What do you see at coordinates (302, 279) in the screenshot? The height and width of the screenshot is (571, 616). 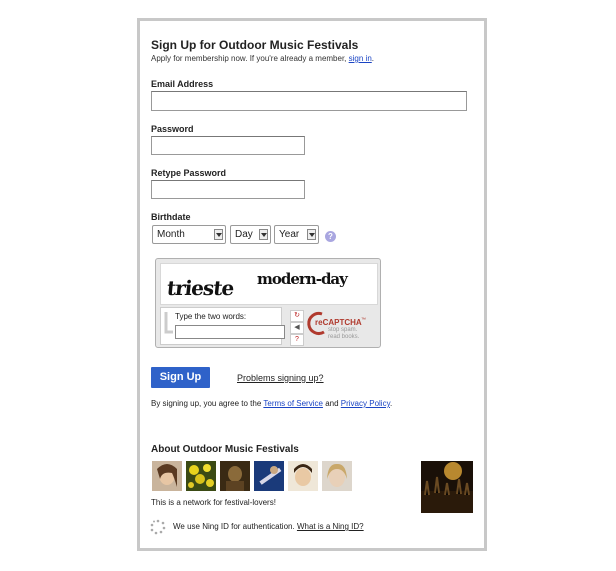 I see `captcha-word-2: modern-day` at bounding box center [302, 279].